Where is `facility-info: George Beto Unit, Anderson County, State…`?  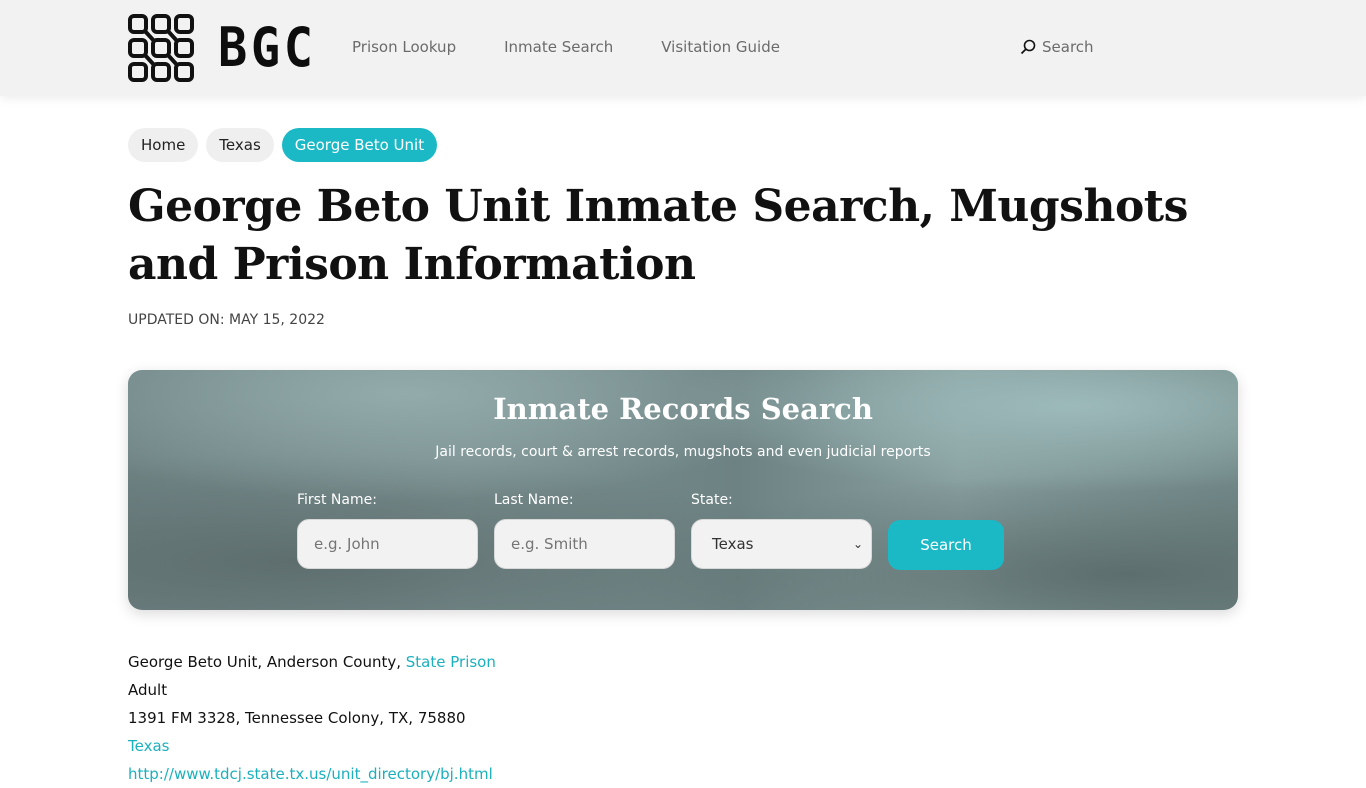
facility-info: George Beto Unit, Anderson County, State… is located at coordinates (312, 718).